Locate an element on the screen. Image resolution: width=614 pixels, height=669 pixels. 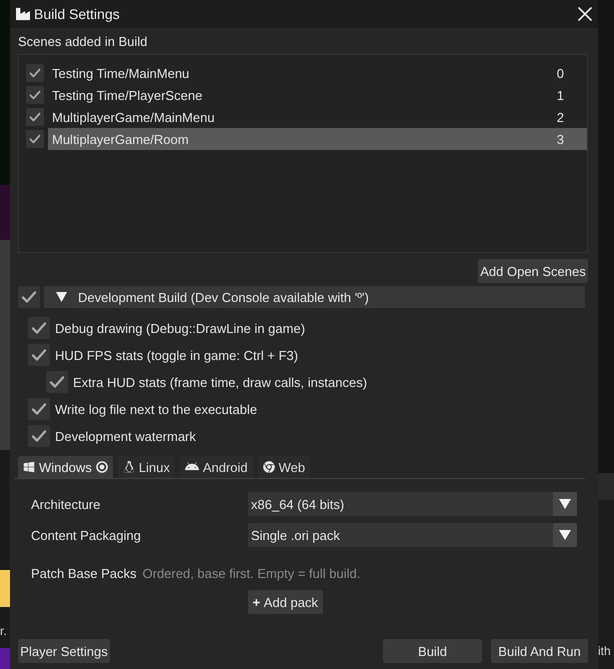
dropdown: x86_64 (64 bits) is located at coordinates (412, 504).